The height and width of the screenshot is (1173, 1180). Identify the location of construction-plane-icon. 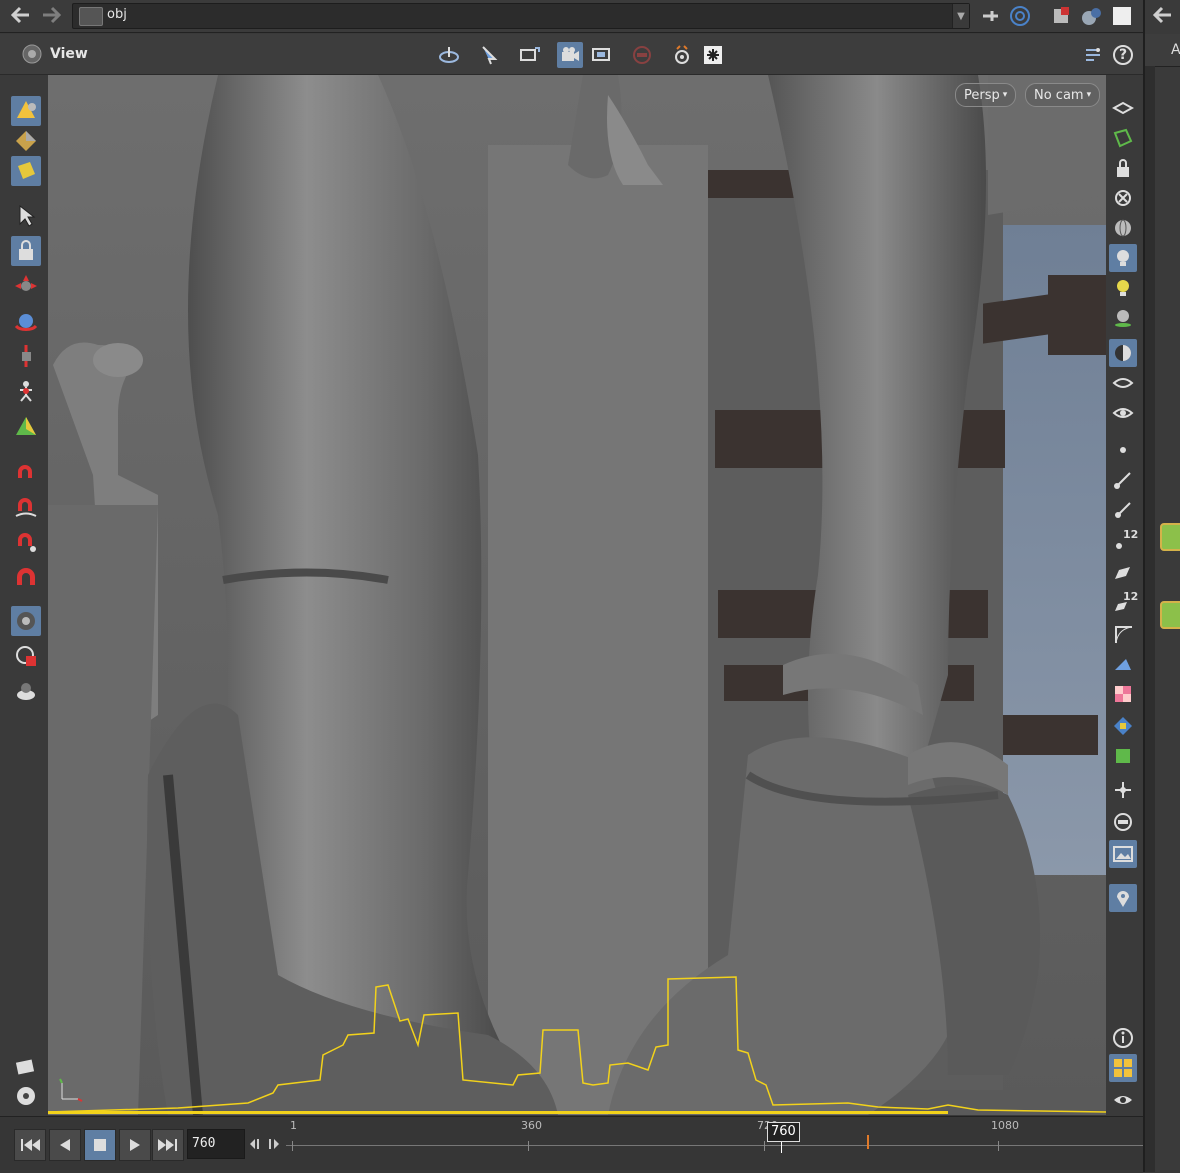
(26, 656).